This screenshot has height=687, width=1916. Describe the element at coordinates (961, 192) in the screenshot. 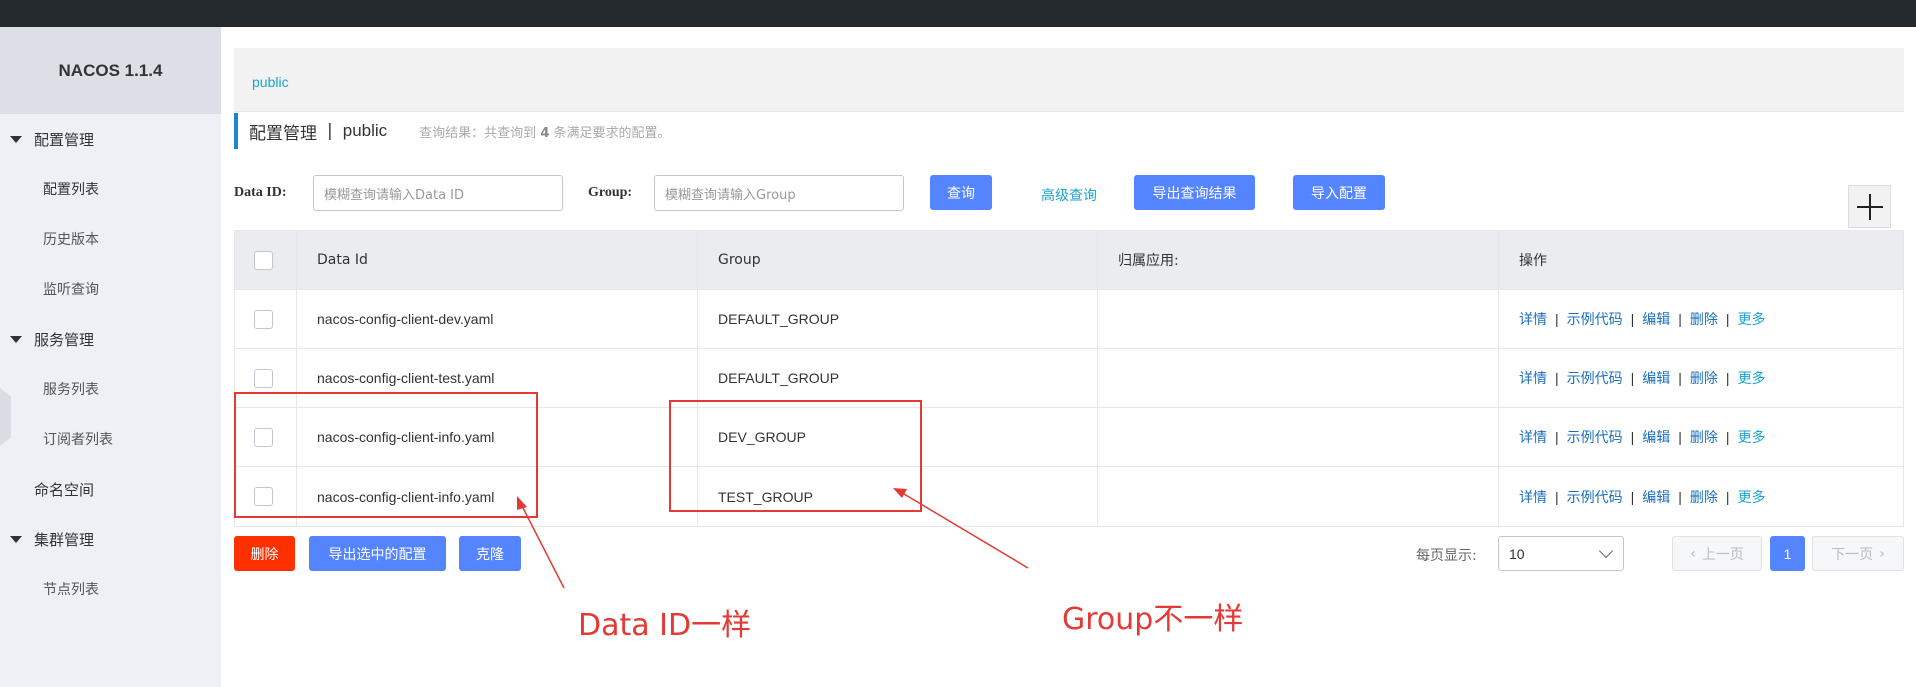

I see `query-button: 查询` at that location.